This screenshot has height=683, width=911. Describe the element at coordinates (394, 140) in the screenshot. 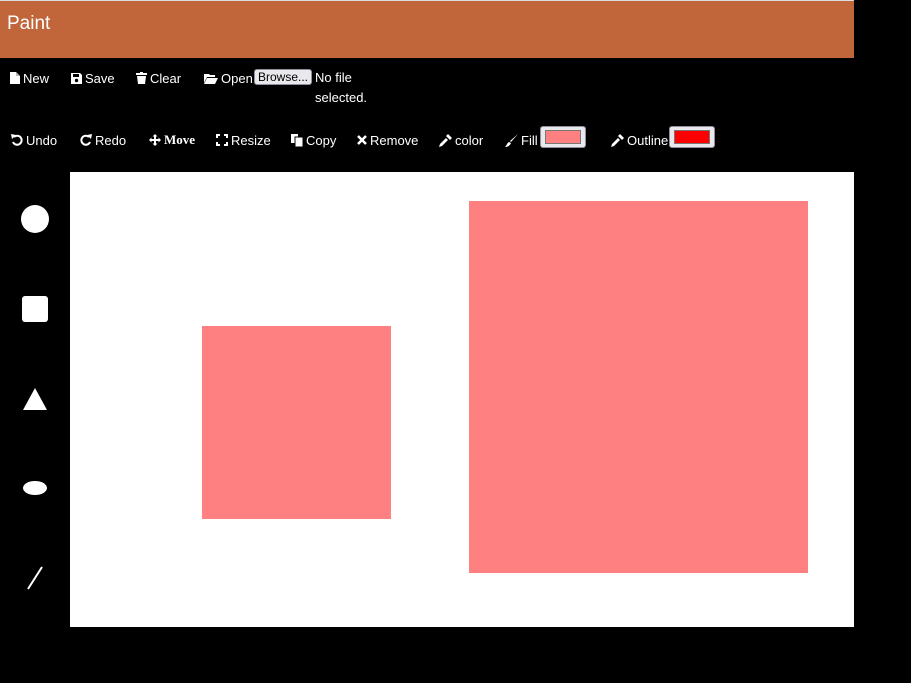

I see `remove-label: Remove` at that location.